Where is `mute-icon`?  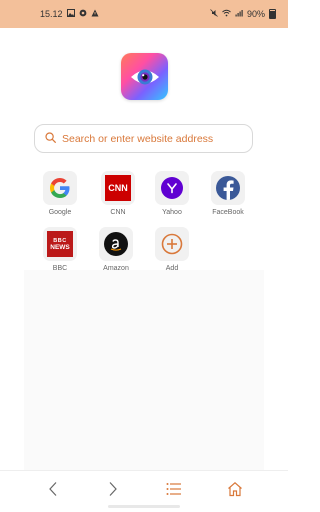 mute-icon is located at coordinates (214, 14).